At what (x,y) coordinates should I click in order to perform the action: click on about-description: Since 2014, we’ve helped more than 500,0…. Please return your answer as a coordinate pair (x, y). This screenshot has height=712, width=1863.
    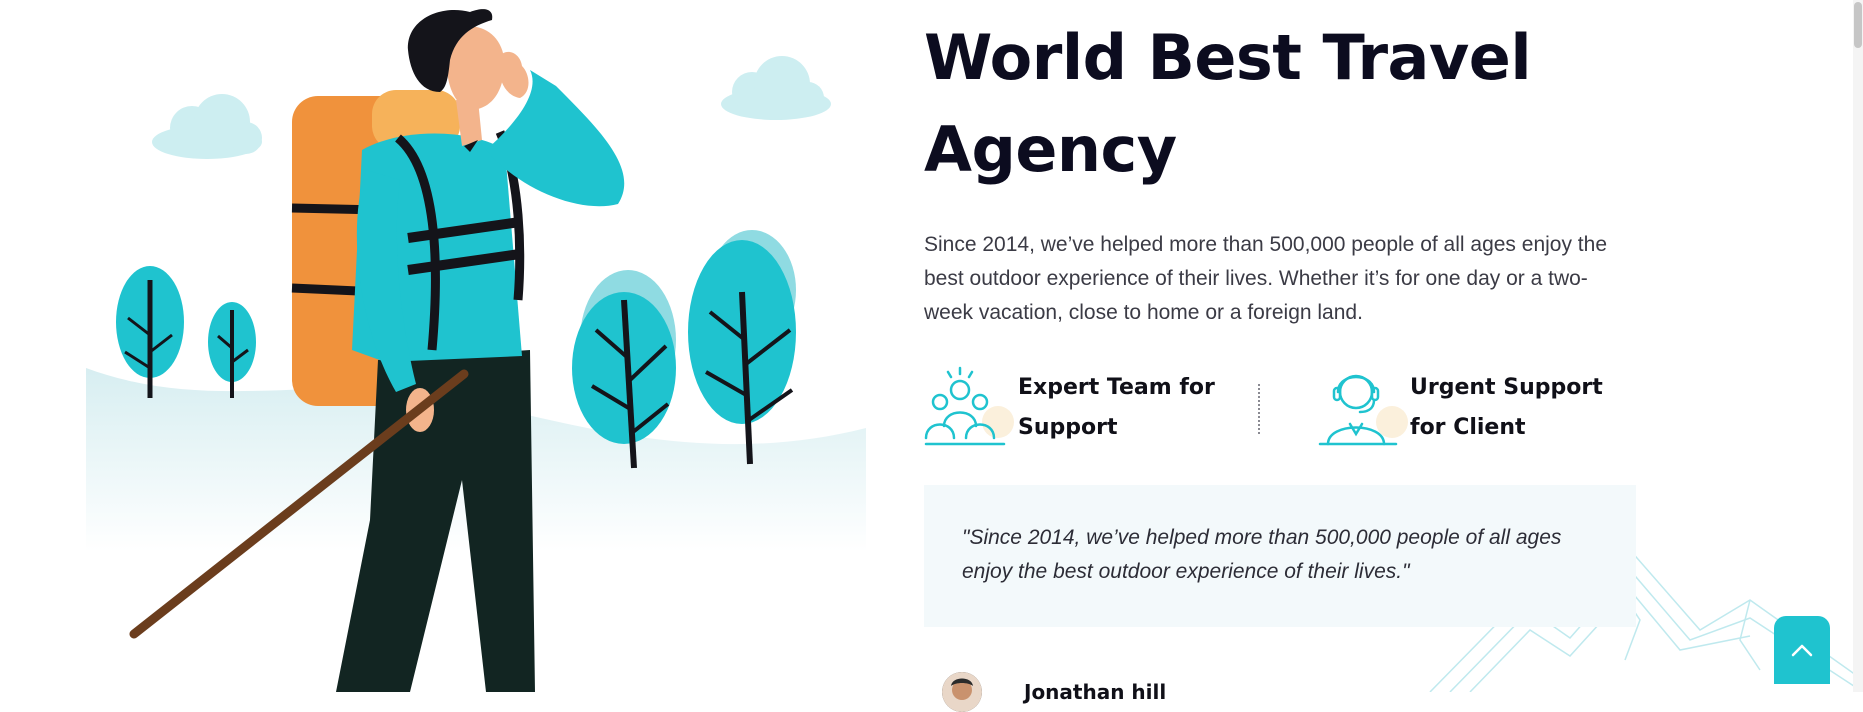
    Looking at the image, I should click on (1265, 278).